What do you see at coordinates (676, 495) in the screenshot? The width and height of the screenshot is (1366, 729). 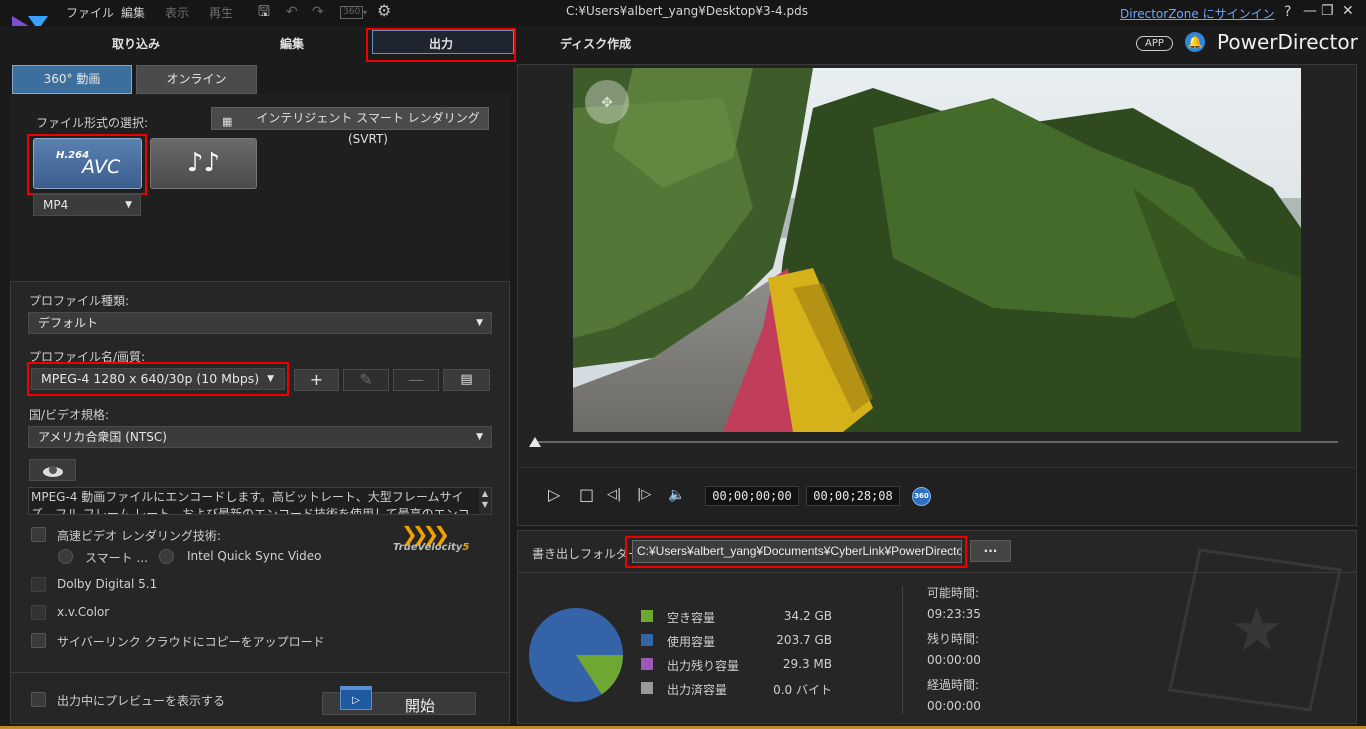 I see `volume-icon: 🔈` at bounding box center [676, 495].